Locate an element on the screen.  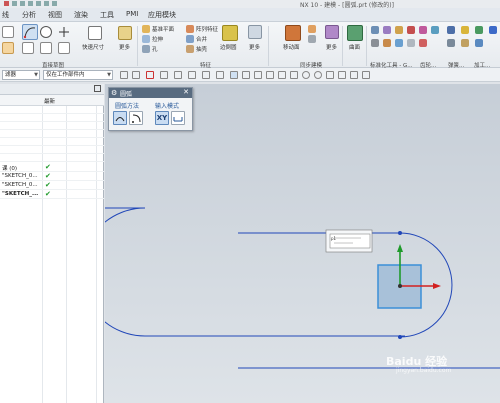
pattern-feature-label: 阵列特征 is located at coordinates (207, 29).